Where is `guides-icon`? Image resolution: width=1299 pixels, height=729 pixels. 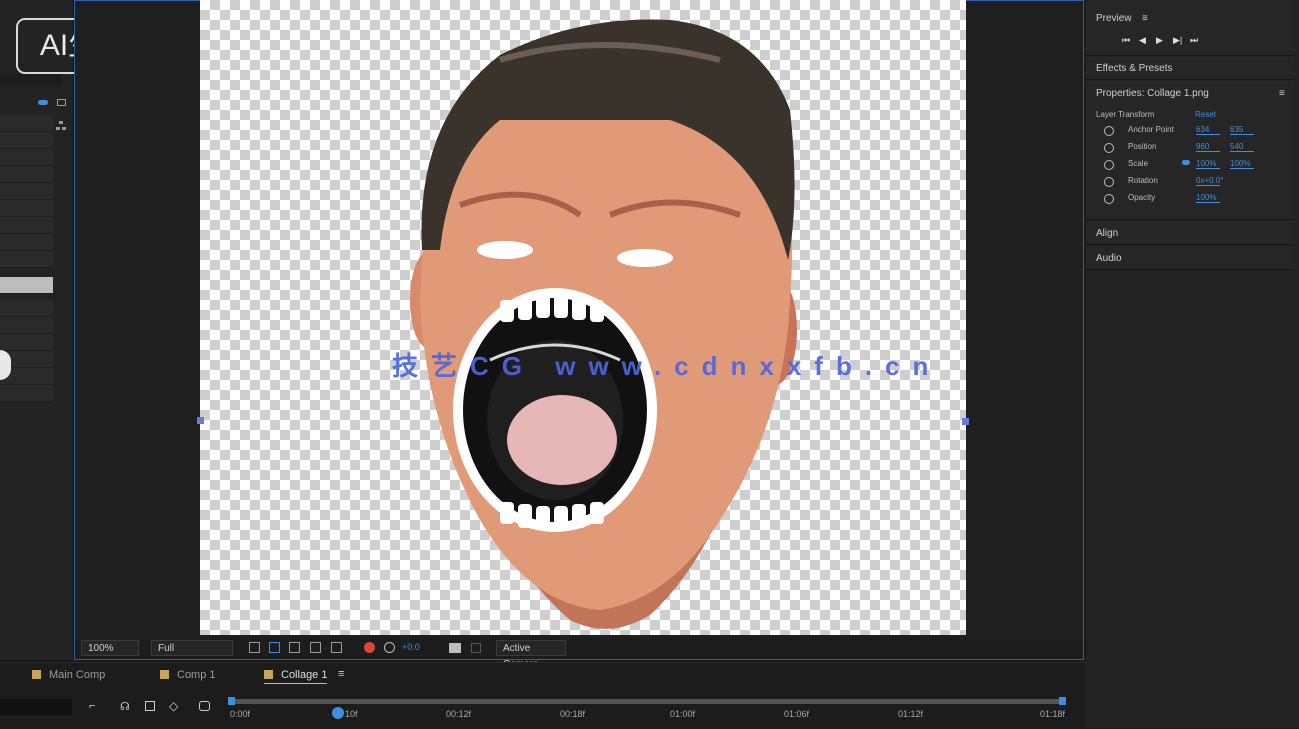
guides-icon is located at coordinates (294, 647).